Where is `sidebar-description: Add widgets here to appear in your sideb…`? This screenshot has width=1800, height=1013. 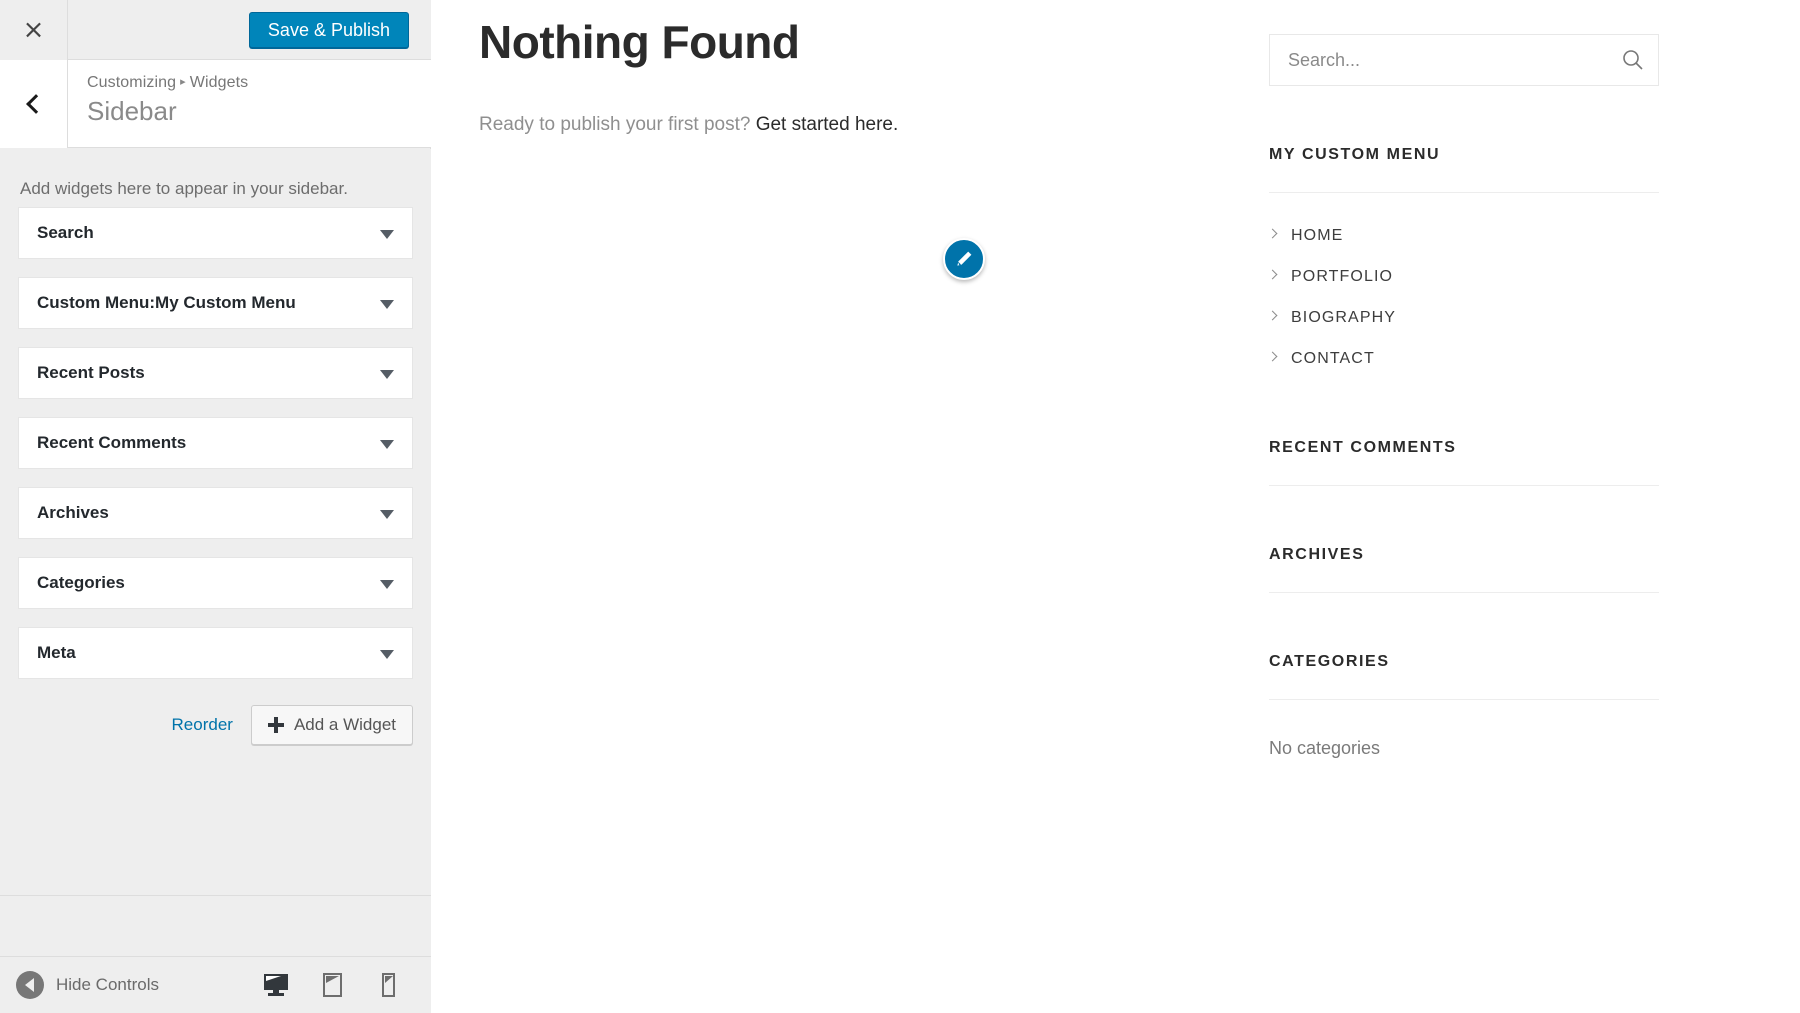 sidebar-description: Add widgets here to appear in your sideb… is located at coordinates (184, 188).